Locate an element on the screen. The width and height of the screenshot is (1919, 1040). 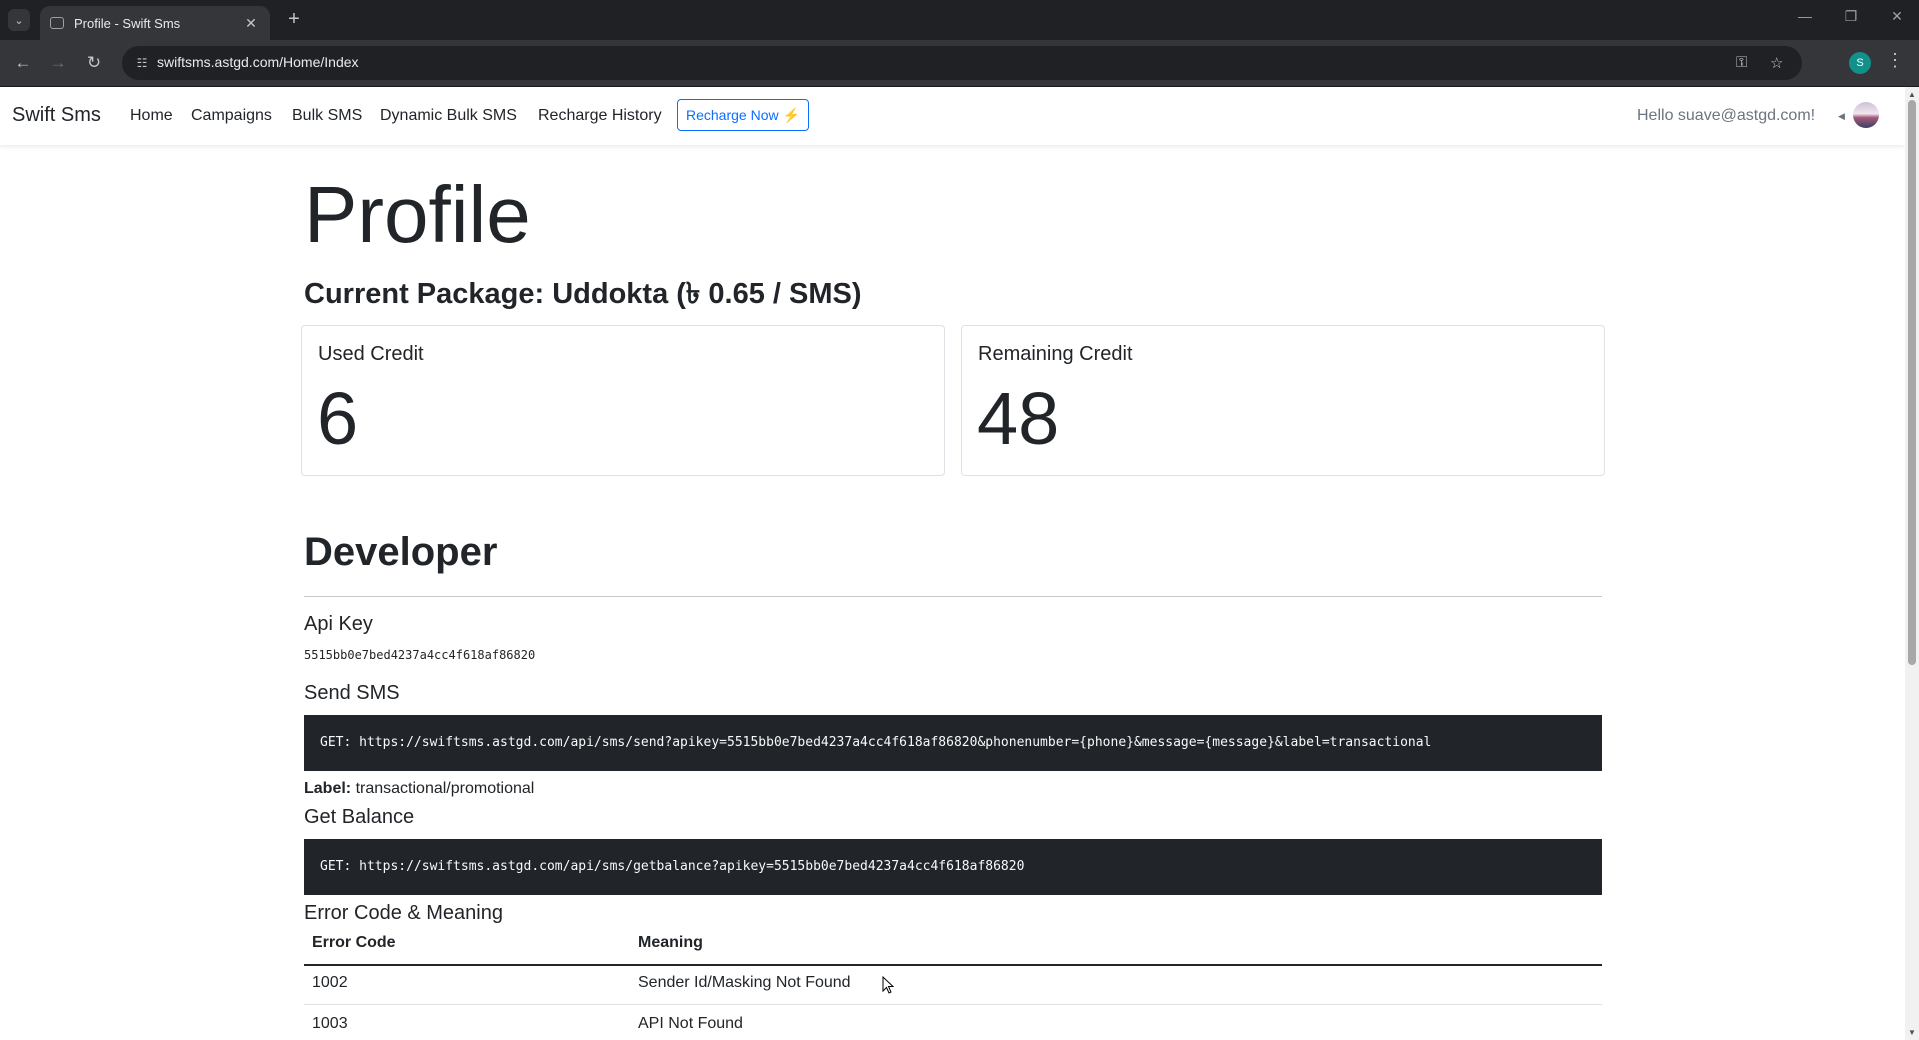
remaining-credit-value: 48 is located at coordinates (1018, 418).